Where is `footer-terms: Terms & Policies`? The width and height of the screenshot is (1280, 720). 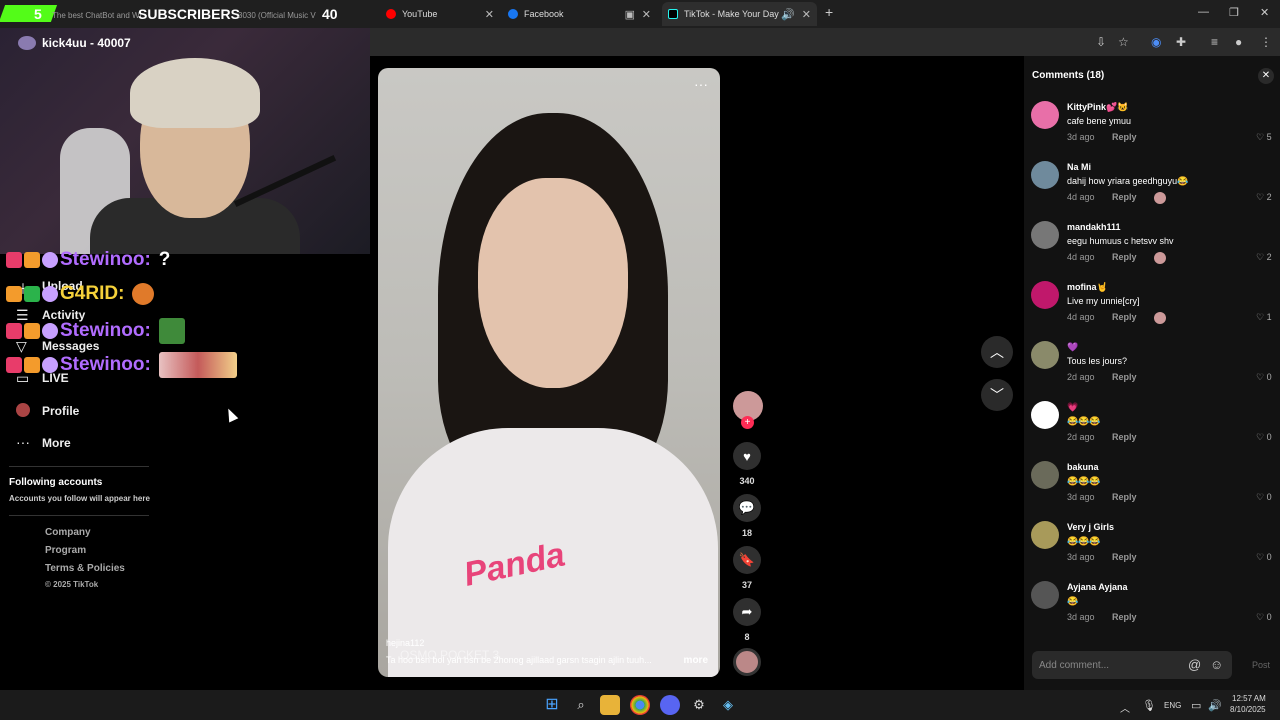
footer-terms: Terms & Policies is located at coordinates (85, 568).